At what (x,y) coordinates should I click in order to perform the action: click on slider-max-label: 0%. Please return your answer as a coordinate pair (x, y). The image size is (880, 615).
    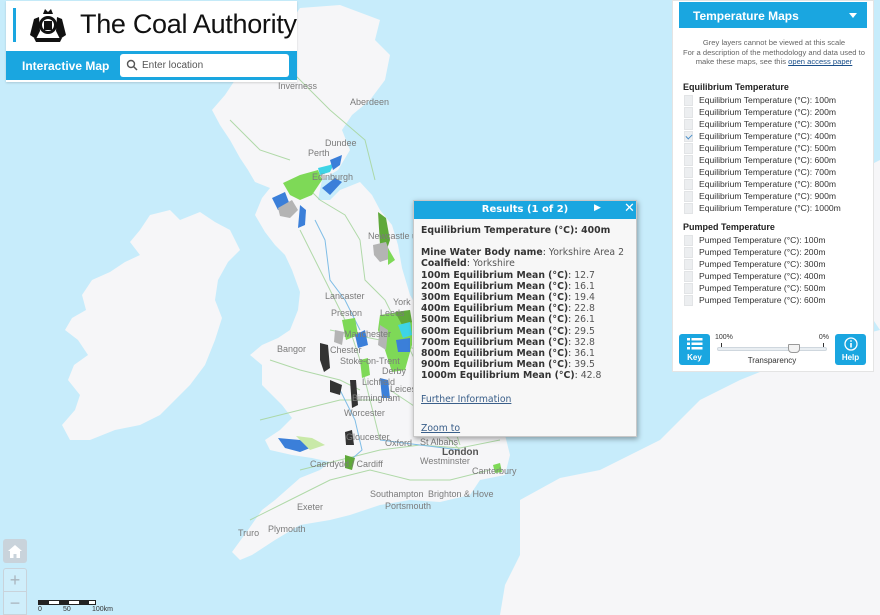
    Looking at the image, I should click on (823, 337).